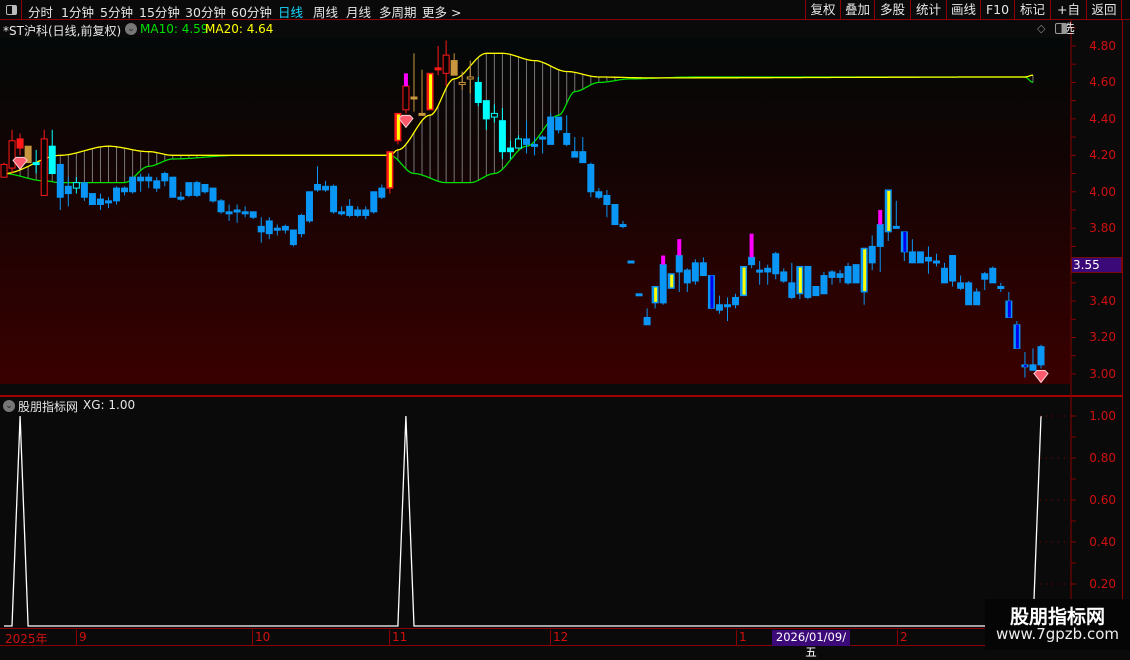  I want to click on price-tick: 4.00, so click(1102, 192).